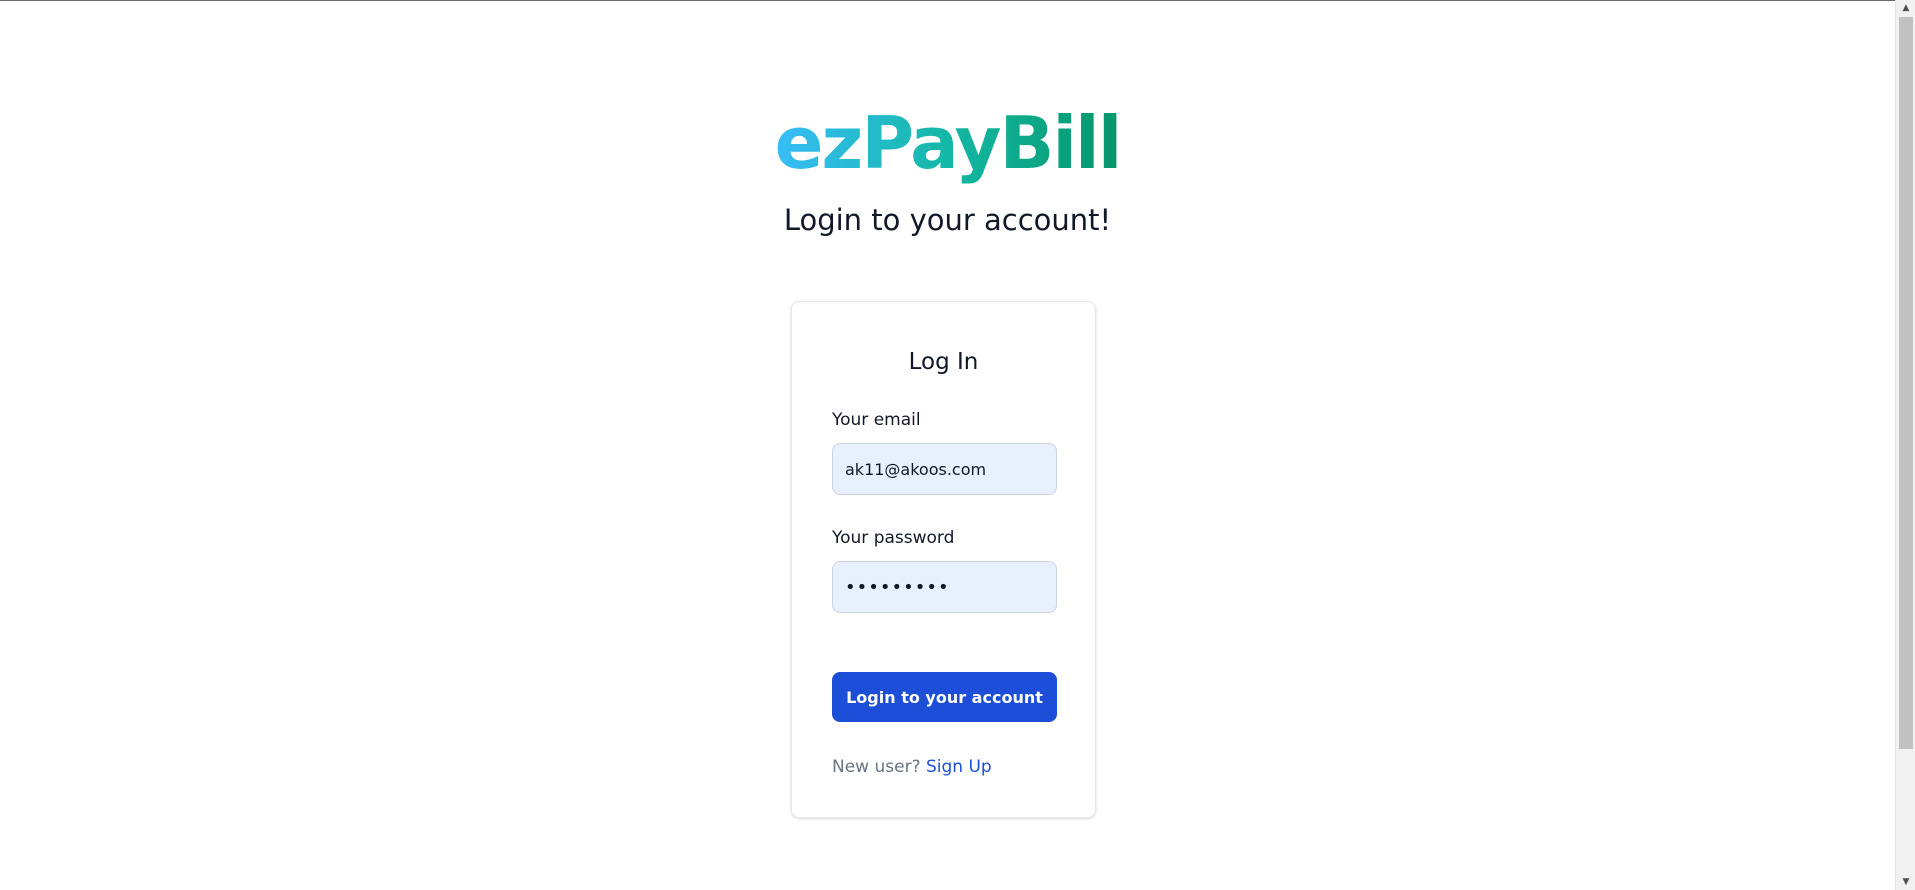 This screenshot has width=1915, height=890. I want to click on scroll-thumb, so click(1906, 383).